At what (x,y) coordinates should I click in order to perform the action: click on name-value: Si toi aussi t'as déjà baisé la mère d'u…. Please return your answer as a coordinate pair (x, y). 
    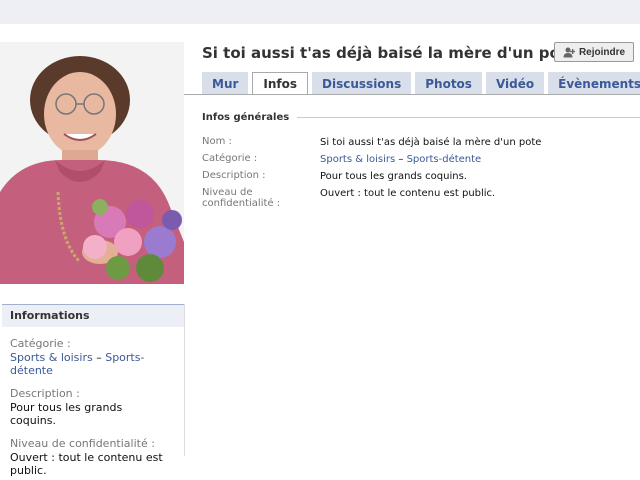
    Looking at the image, I should click on (431, 142).